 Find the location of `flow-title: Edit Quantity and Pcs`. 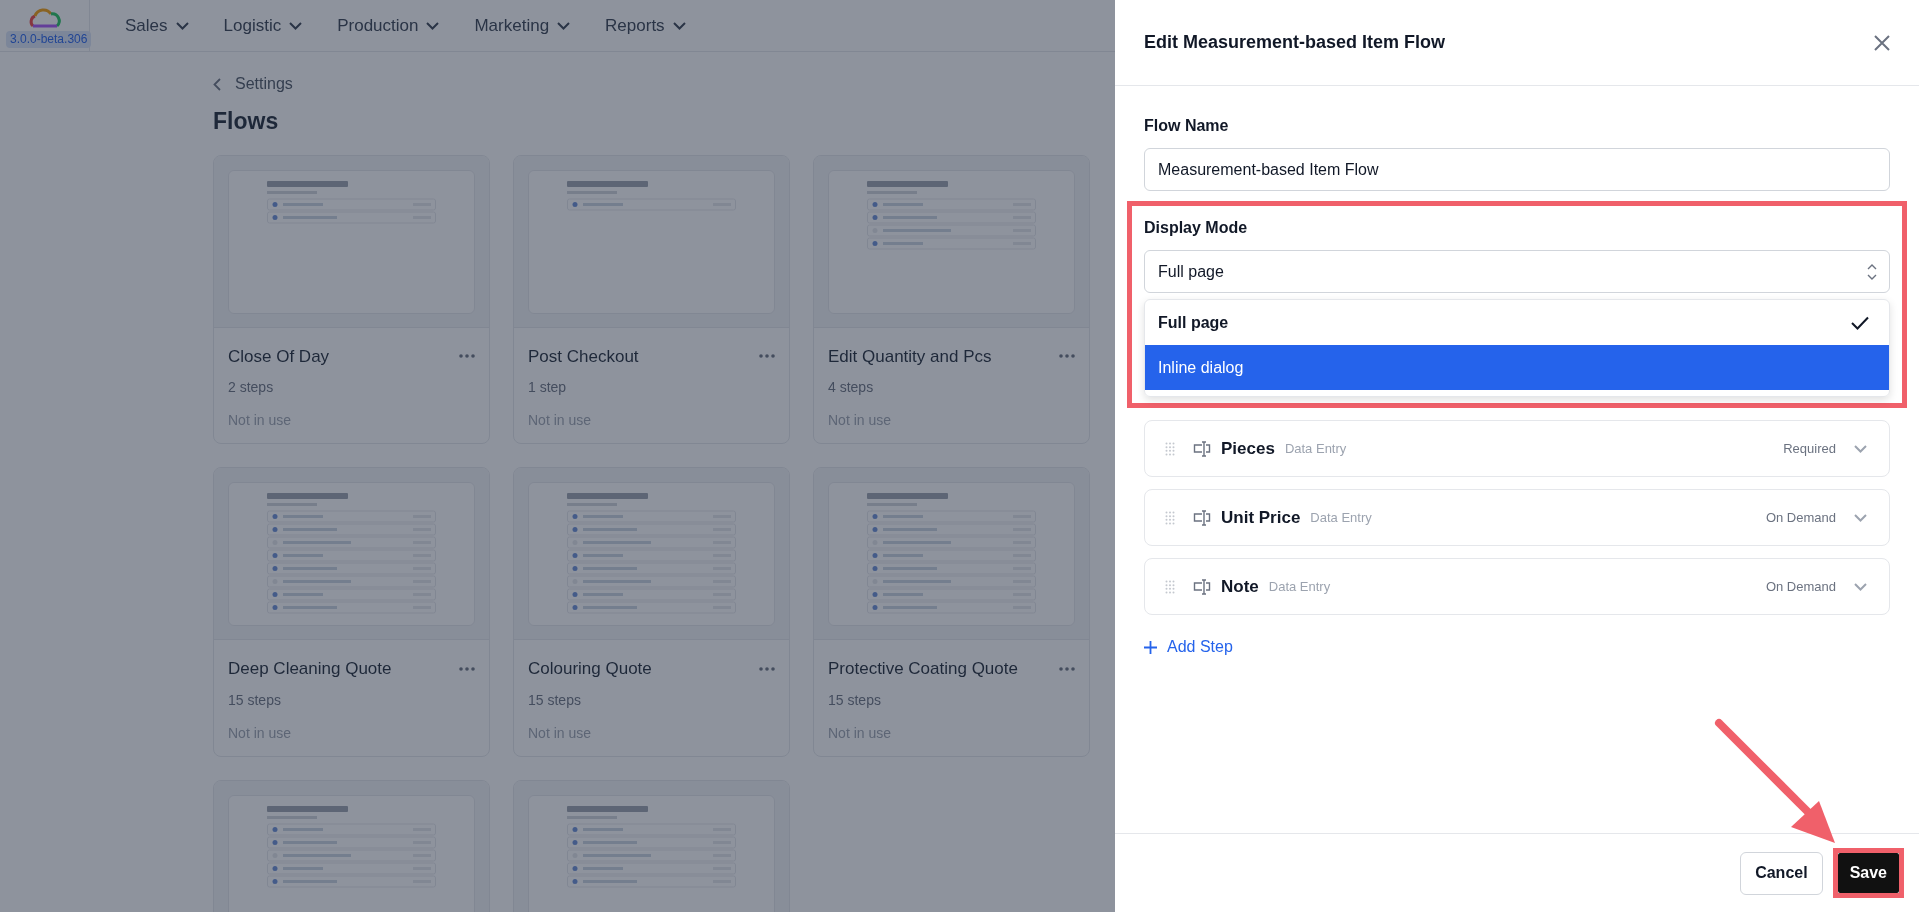

flow-title: Edit Quantity and Pcs is located at coordinates (910, 356).